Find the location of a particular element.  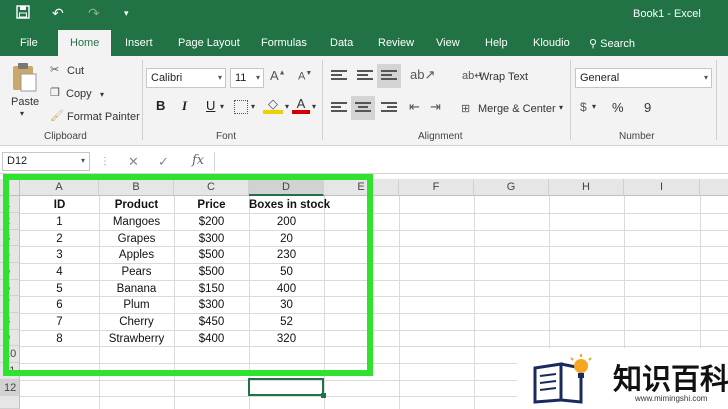

copy-button: Copy is located at coordinates (79, 94).